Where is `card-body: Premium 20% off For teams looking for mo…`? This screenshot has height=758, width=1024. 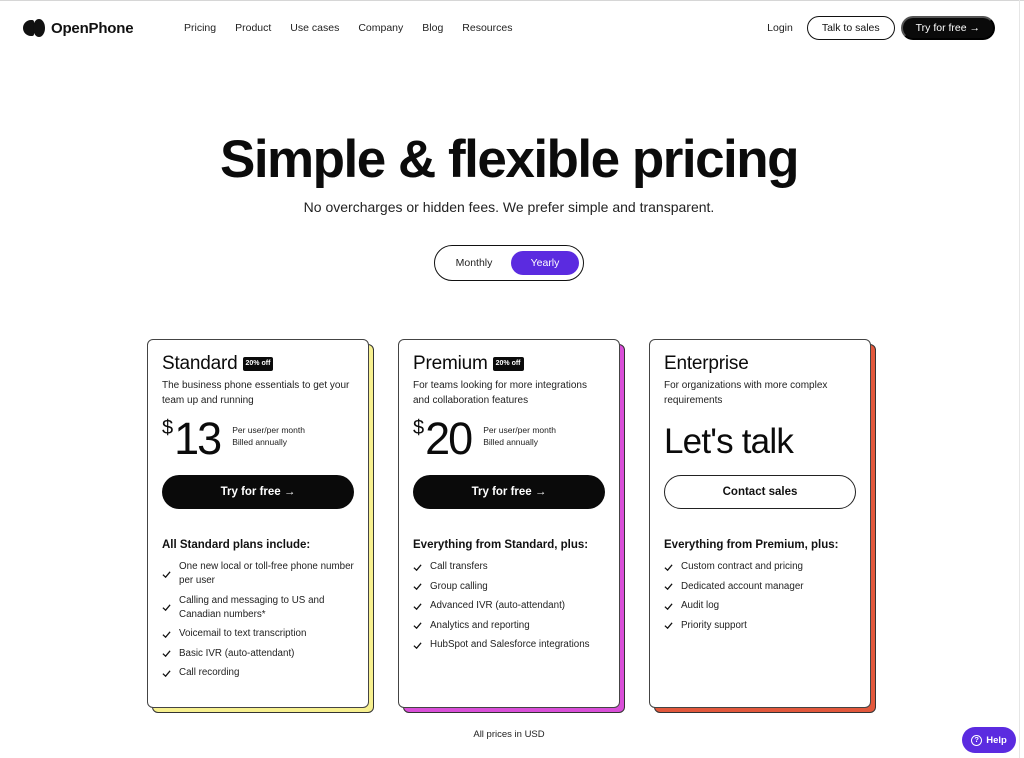 card-body: Premium 20% off For teams looking for mo… is located at coordinates (509, 523).